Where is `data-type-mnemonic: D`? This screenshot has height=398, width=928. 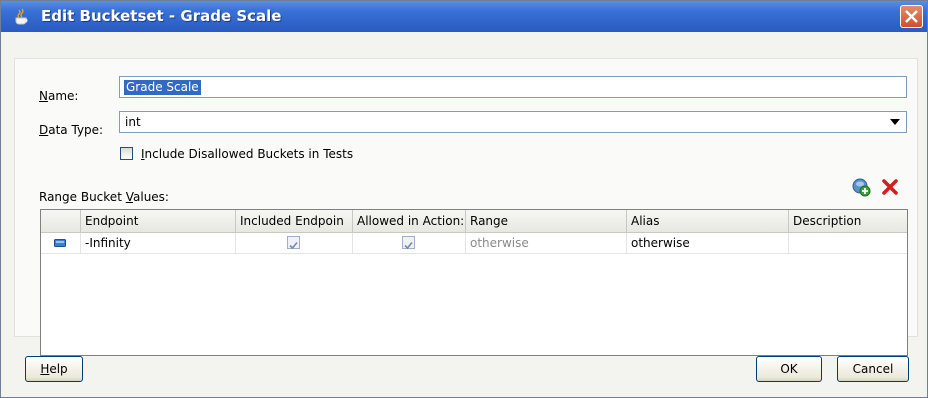
data-type-mnemonic: D is located at coordinates (44, 130).